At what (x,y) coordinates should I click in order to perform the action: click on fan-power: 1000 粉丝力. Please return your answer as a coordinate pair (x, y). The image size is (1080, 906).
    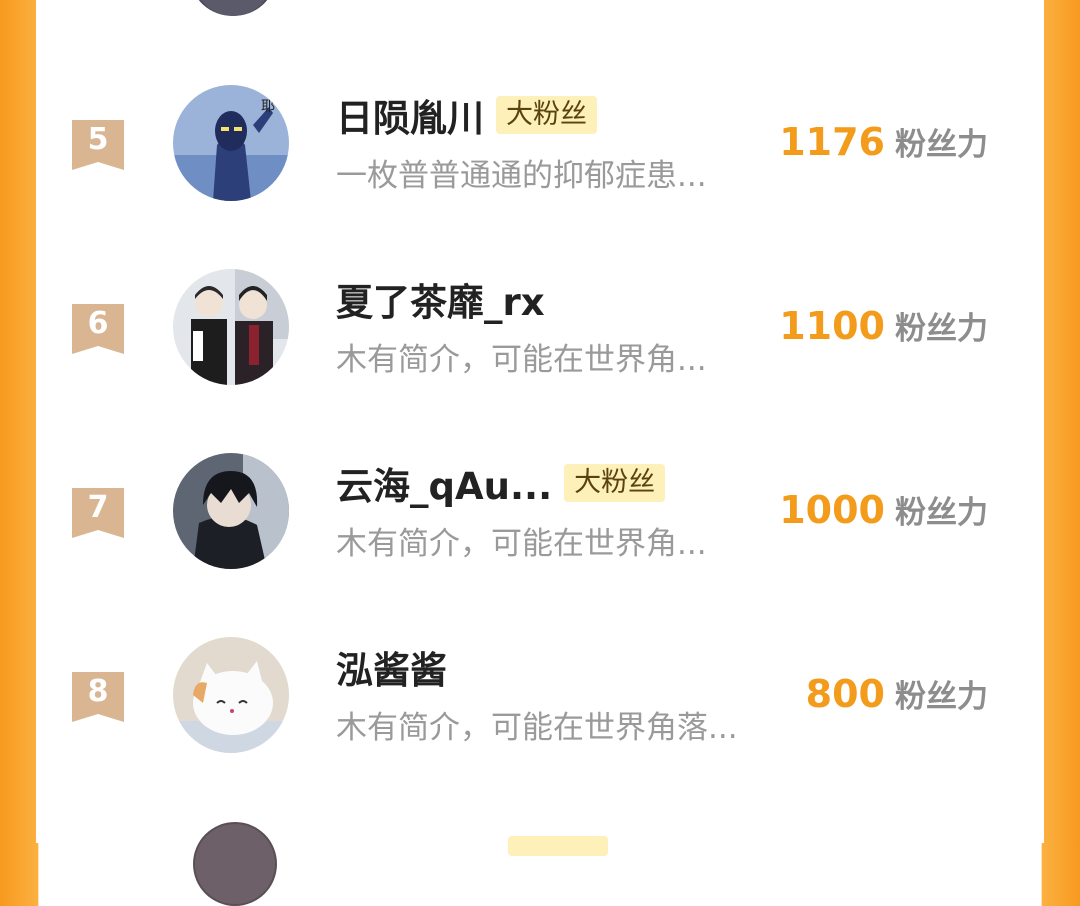
    Looking at the image, I should click on (883, 509).